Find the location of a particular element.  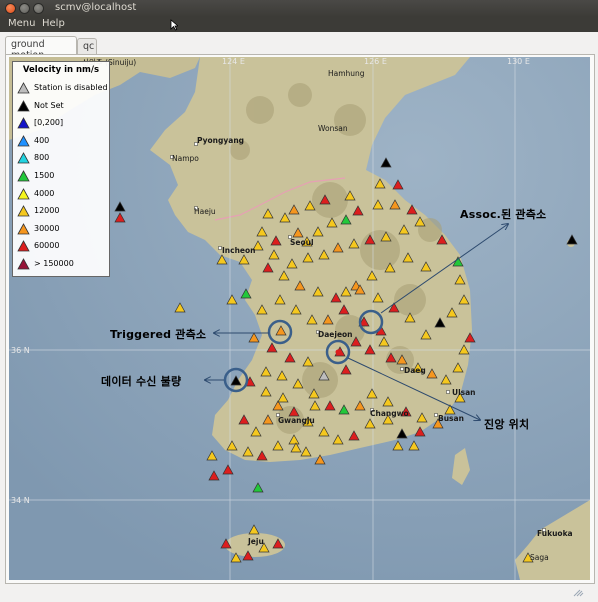

tab-ground-motion: ground motion is located at coordinates (41, 48).